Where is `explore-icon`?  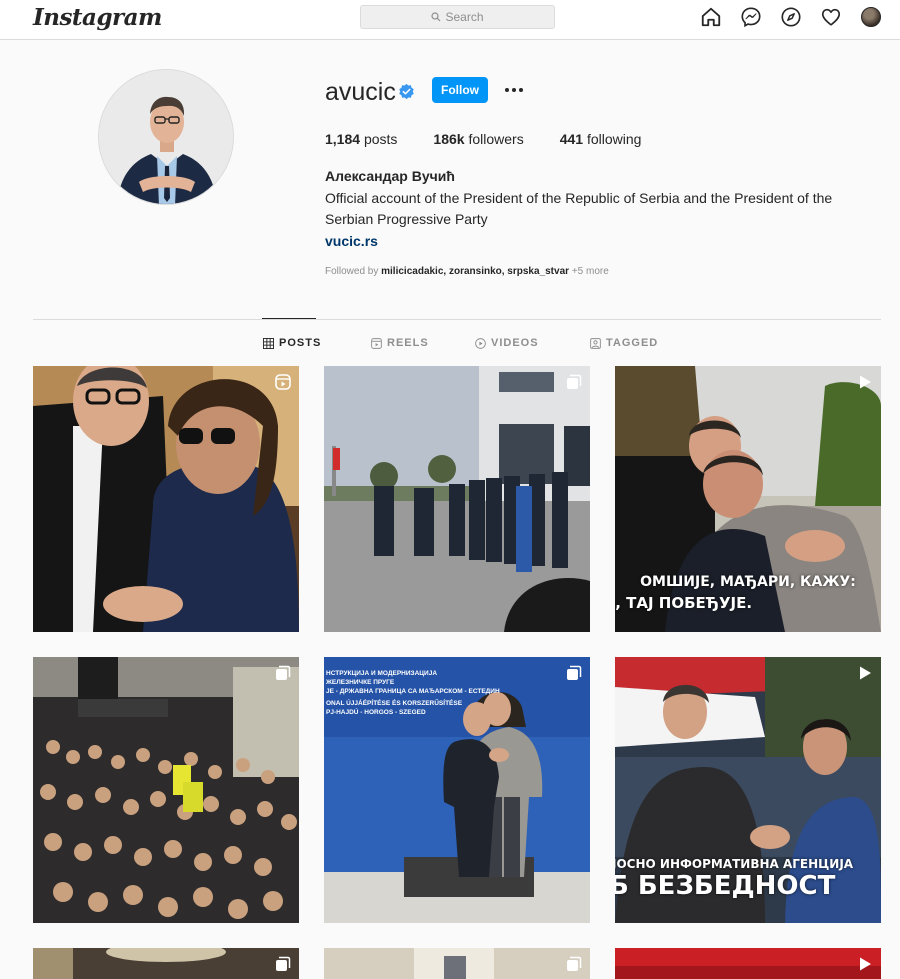 explore-icon is located at coordinates (791, 17).